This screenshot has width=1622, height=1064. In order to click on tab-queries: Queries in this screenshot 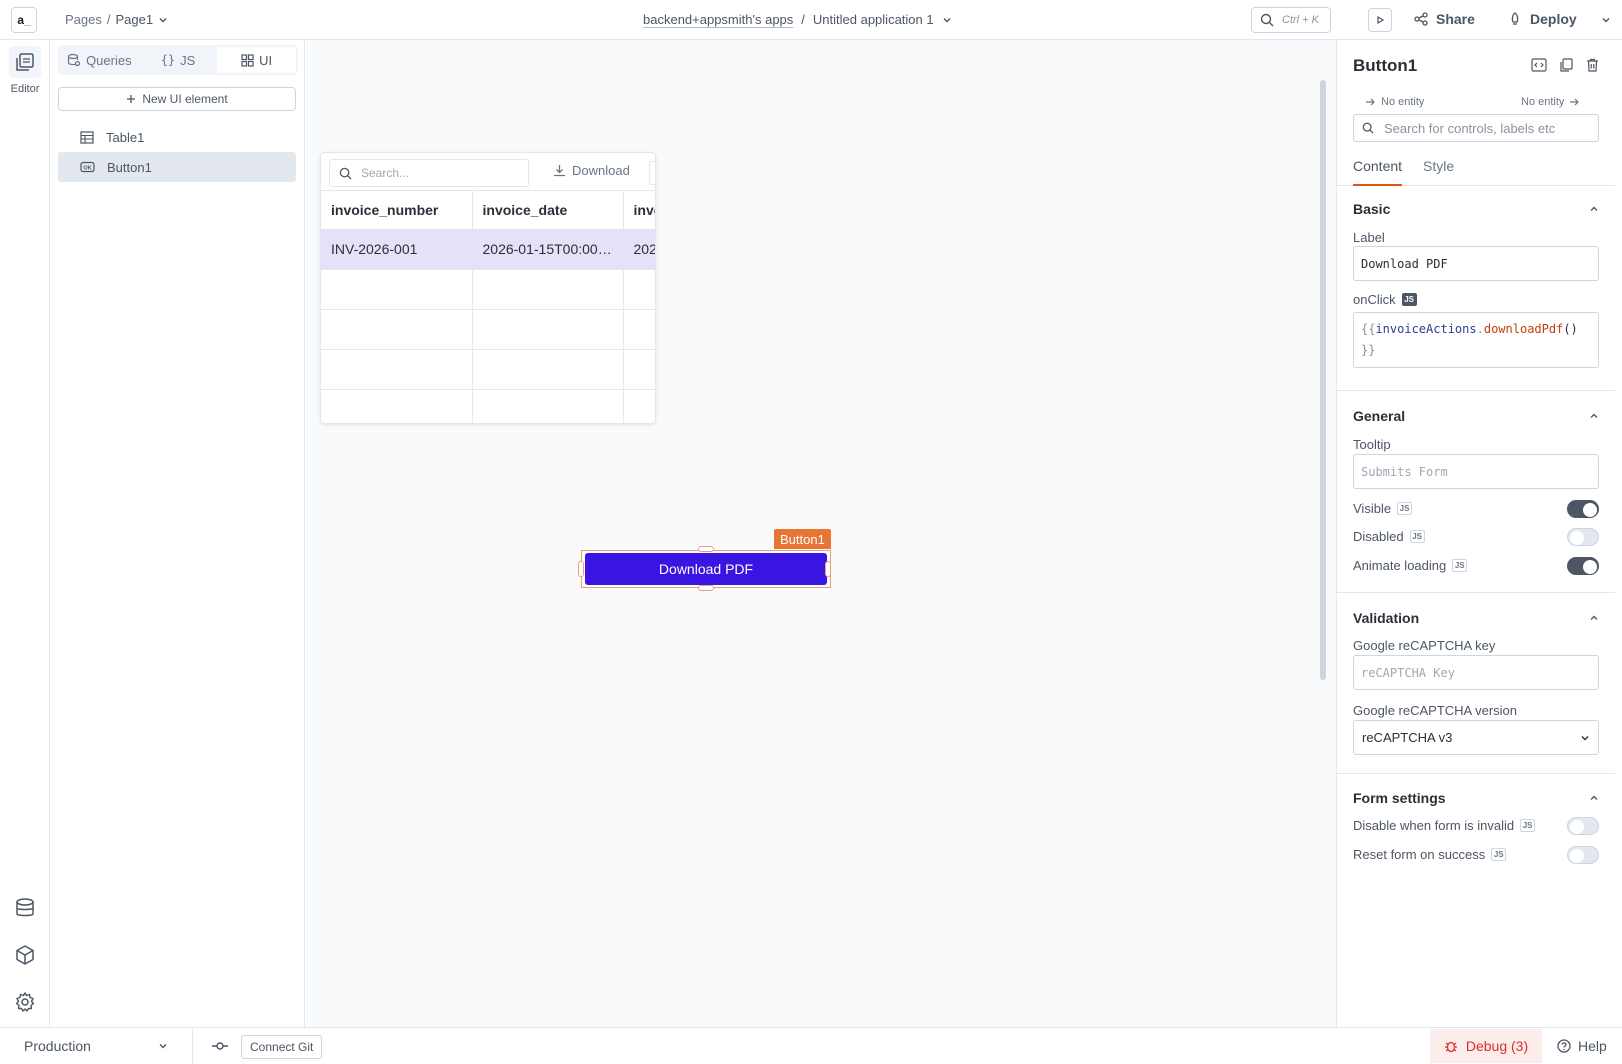, I will do `click(99, 60)`.